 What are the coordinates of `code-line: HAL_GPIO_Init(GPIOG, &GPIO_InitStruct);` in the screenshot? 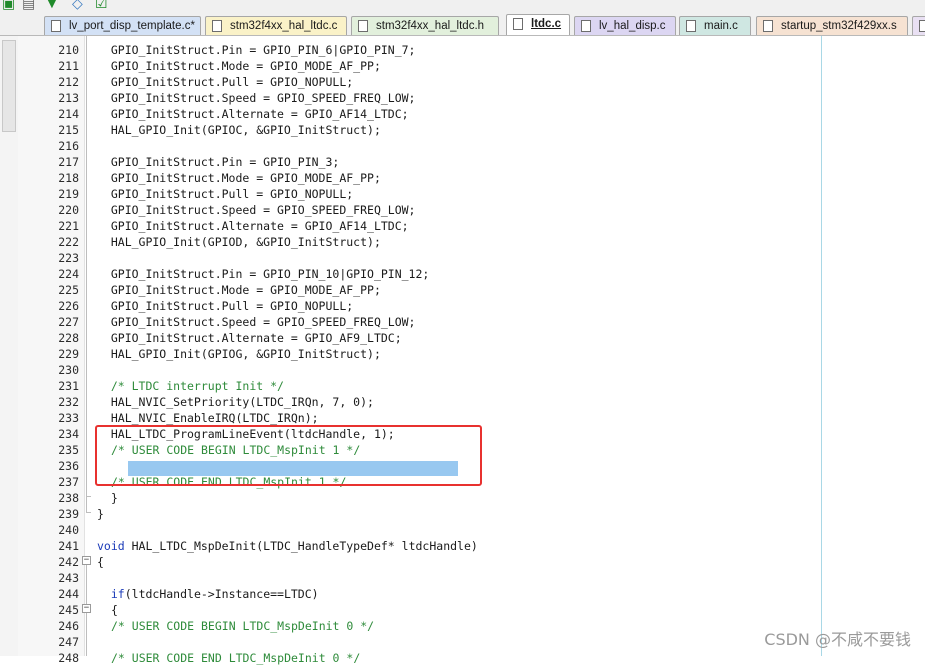 It's located at (239, 354).